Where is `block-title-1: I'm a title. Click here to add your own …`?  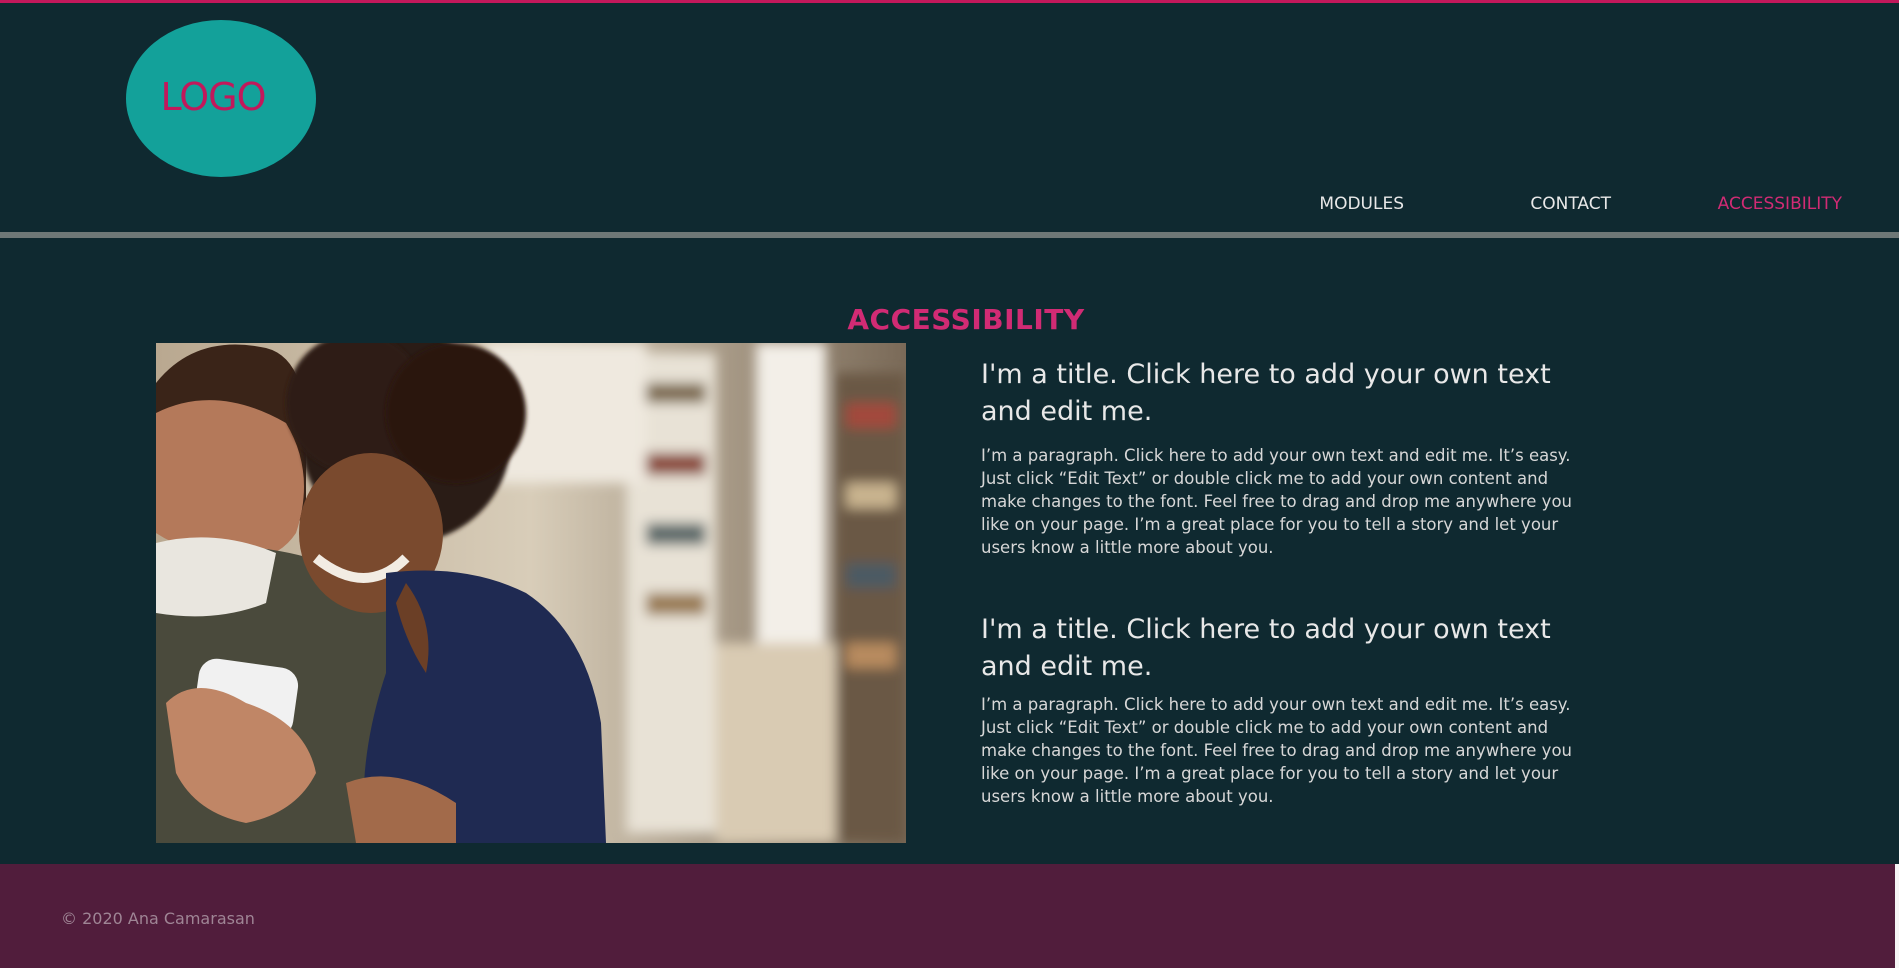
block-title-1: I'm a title. Click here to add your own … is located at coordinates (1281, 393).